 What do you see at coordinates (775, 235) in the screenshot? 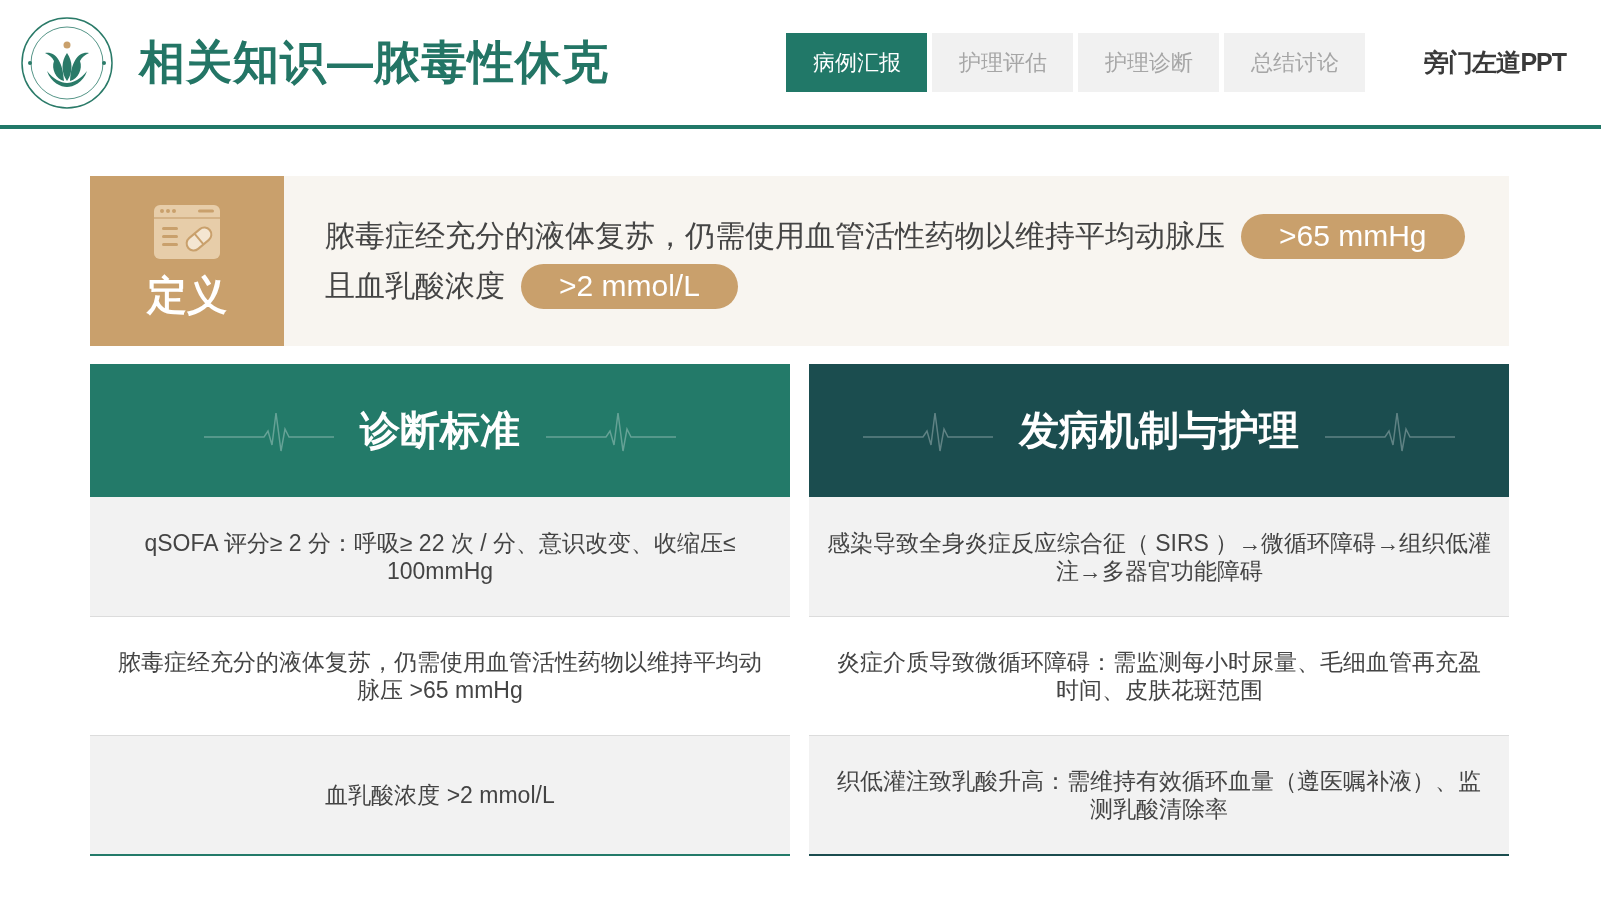
I see `definition-text: 脓毒症经充分的液体复苏，仍需使用血管活性药物以维持平均动脉压` at bounding box center [775, 235].